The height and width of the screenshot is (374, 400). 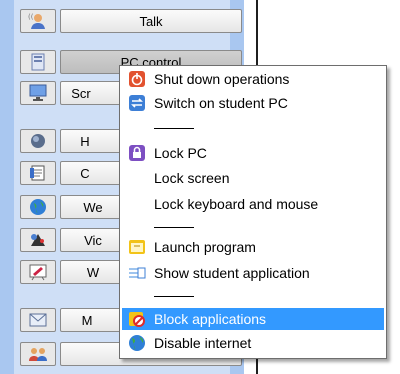 What do you see at coordinates (203, 343) in the screenshot?
I see `menu-item-label: Disable internet` at bounding box center [203, 343].